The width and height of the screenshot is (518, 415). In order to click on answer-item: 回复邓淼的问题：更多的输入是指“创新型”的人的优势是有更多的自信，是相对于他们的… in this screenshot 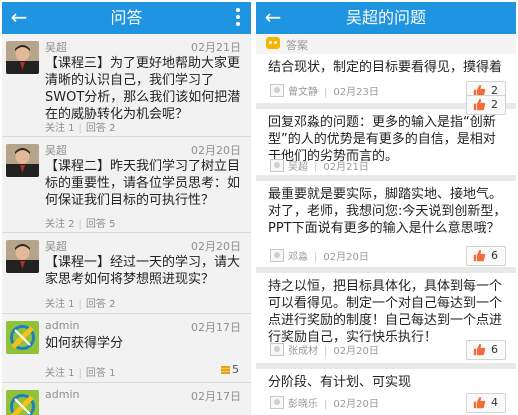, I will do `click(386, 138)`.